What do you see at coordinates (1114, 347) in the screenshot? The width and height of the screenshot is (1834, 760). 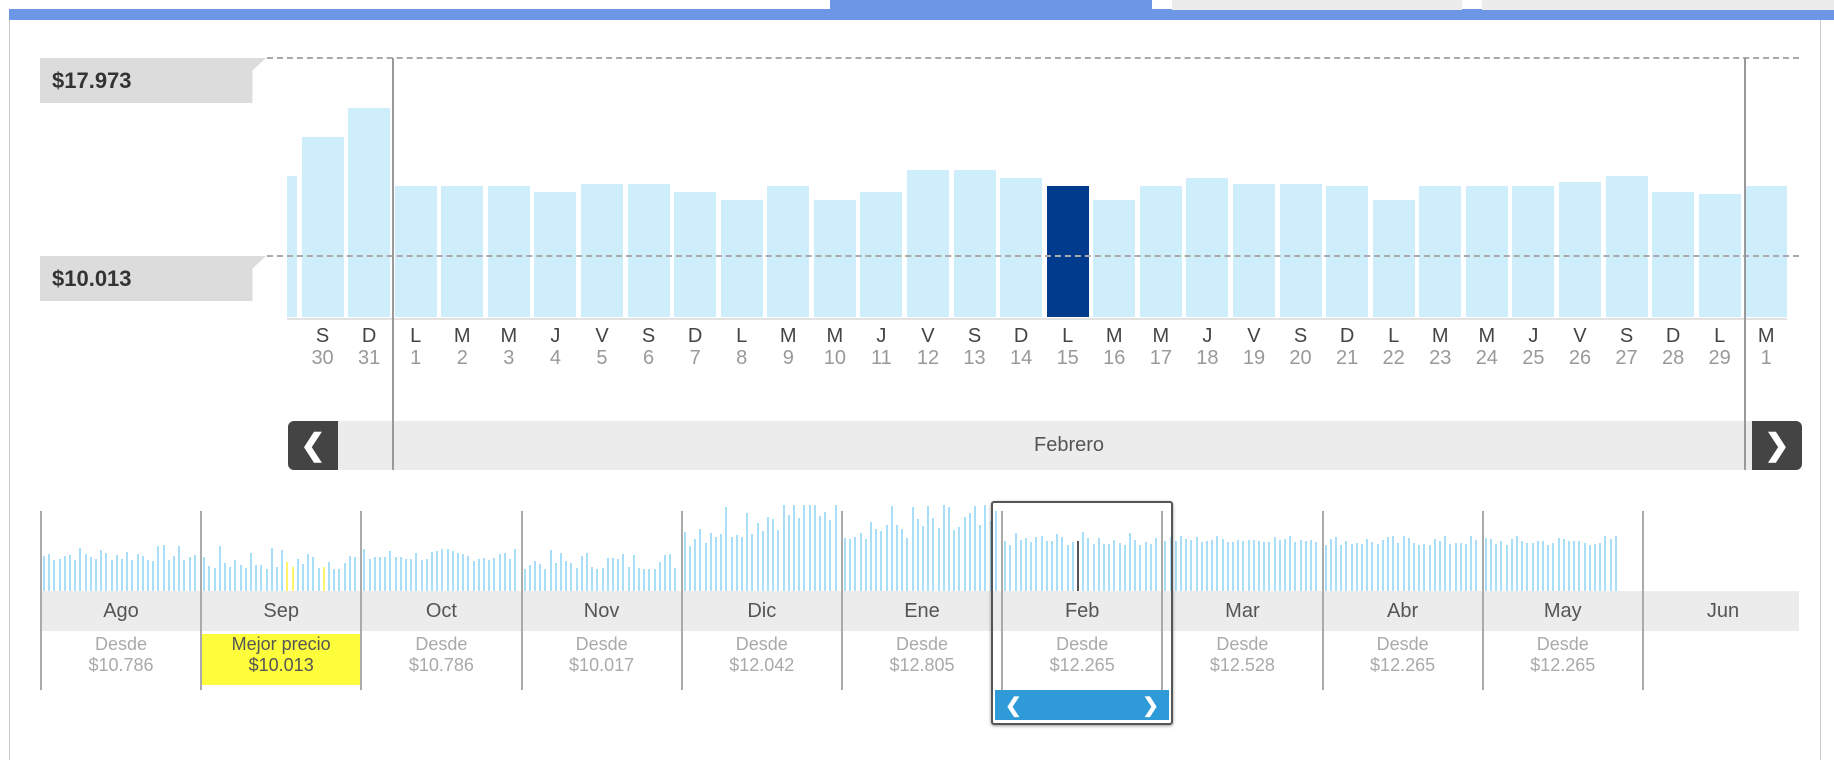 I see `day-label: M 16` at bounding box center [1114, 347].